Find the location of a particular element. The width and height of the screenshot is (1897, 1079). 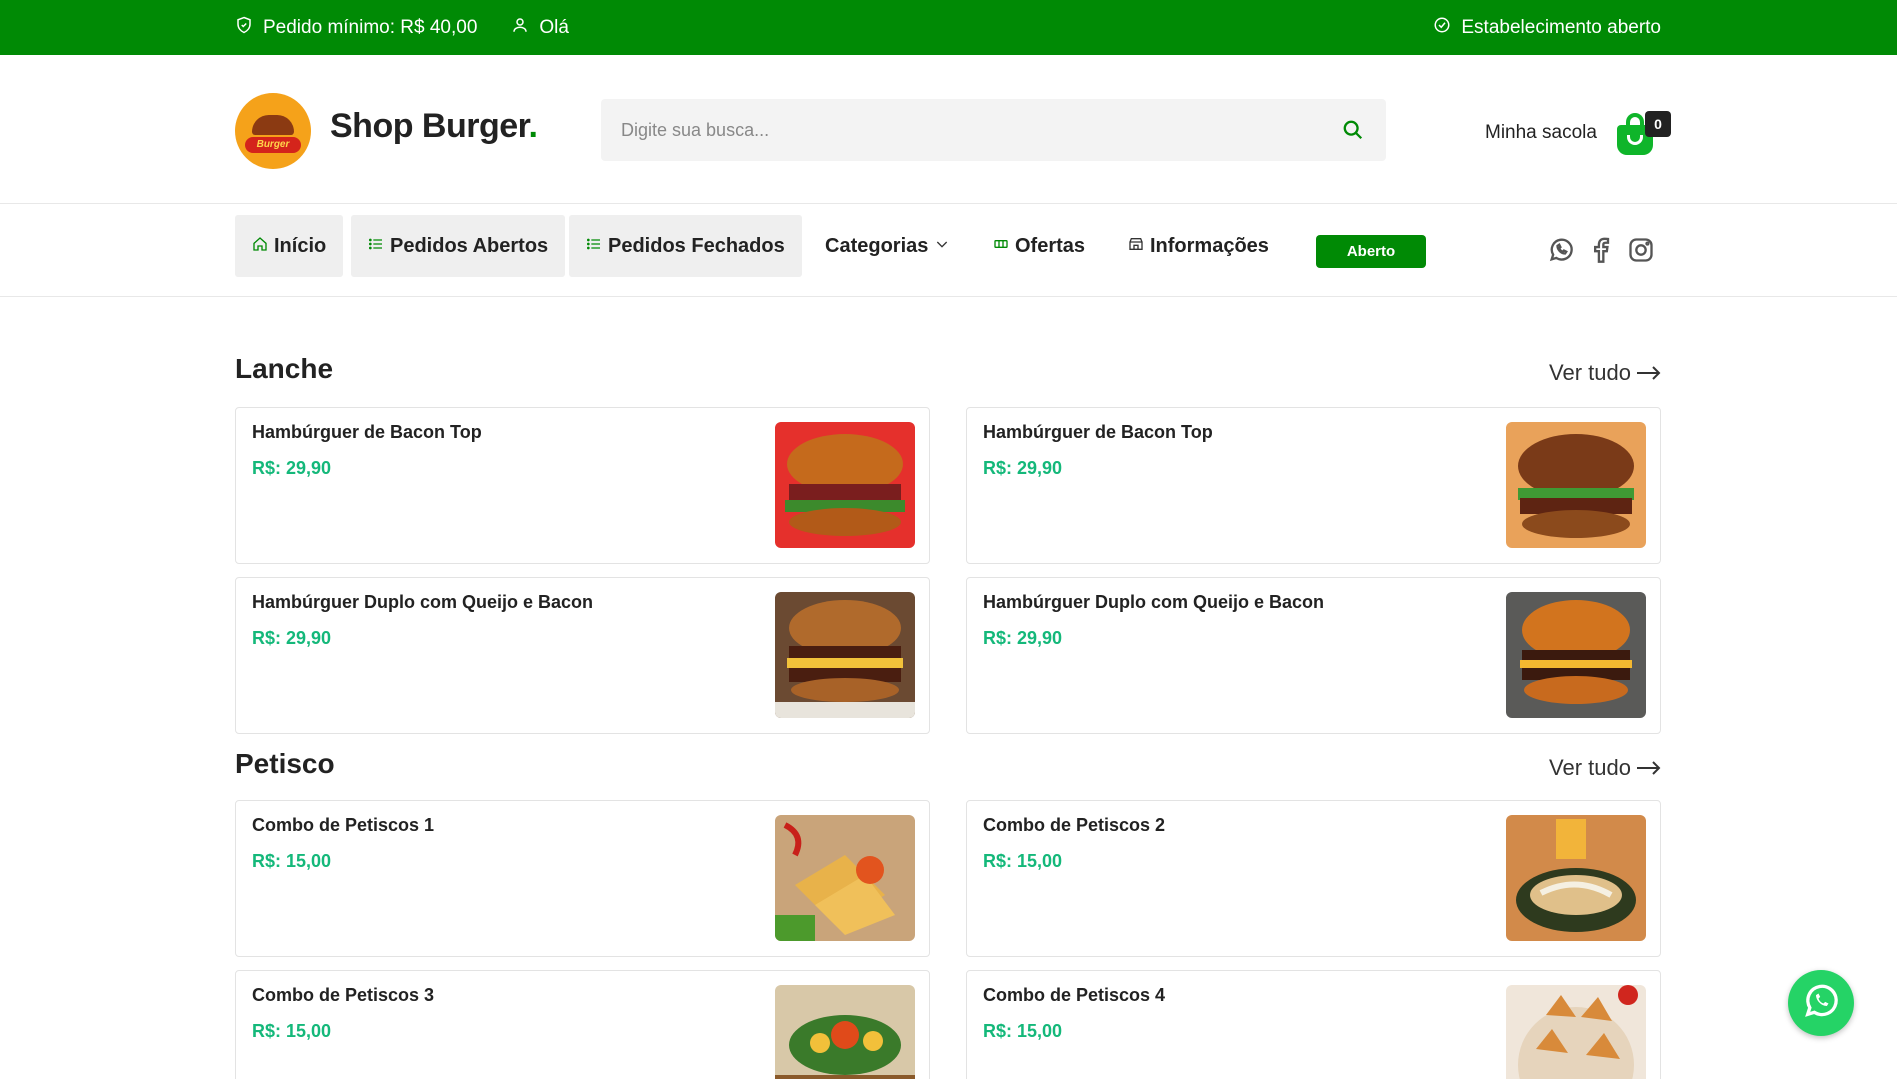

see-all-petisco: Ver tudo is located at coordinates (1605, 768).